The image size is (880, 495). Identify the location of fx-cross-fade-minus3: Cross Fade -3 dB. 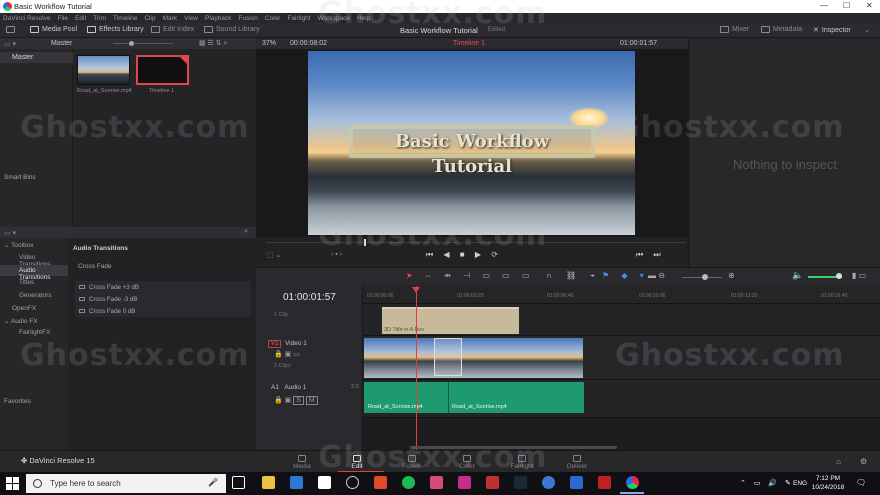
(163, 299).